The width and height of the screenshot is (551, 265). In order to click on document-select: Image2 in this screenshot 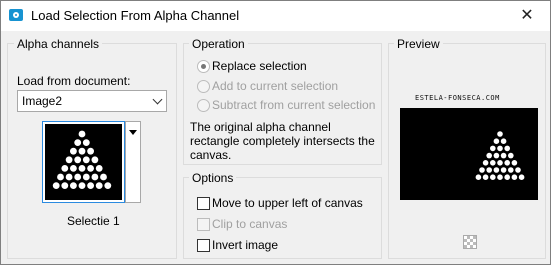, I will do `click(92, 101)`.